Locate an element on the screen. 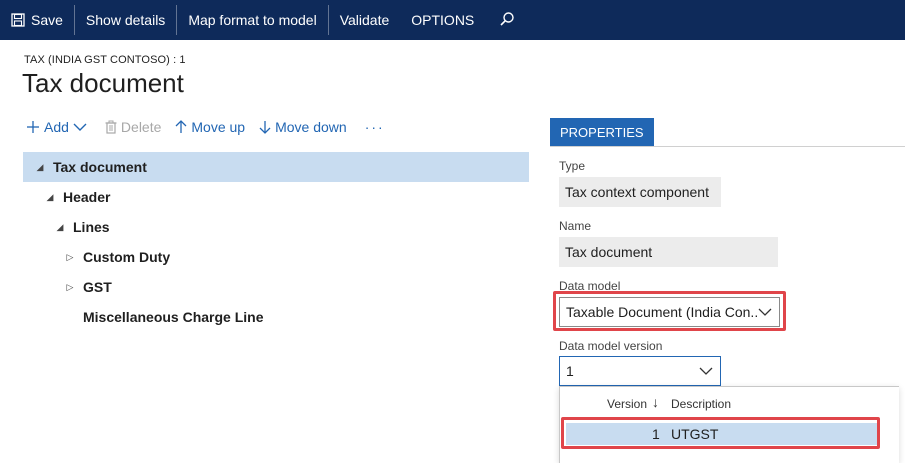 The width and height of the screenshot is (905, 463). tree-node-header: ◢ Header is located at coordinates (276, 197).